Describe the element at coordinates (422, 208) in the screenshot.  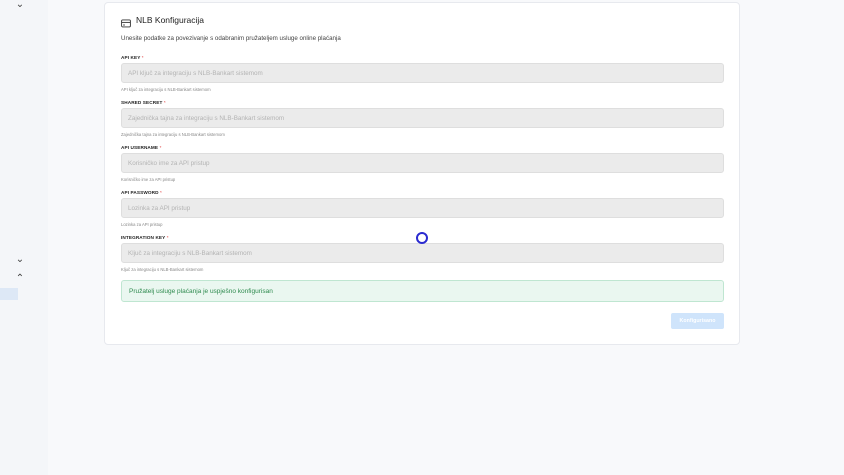
I see `api-password-input` at that location.